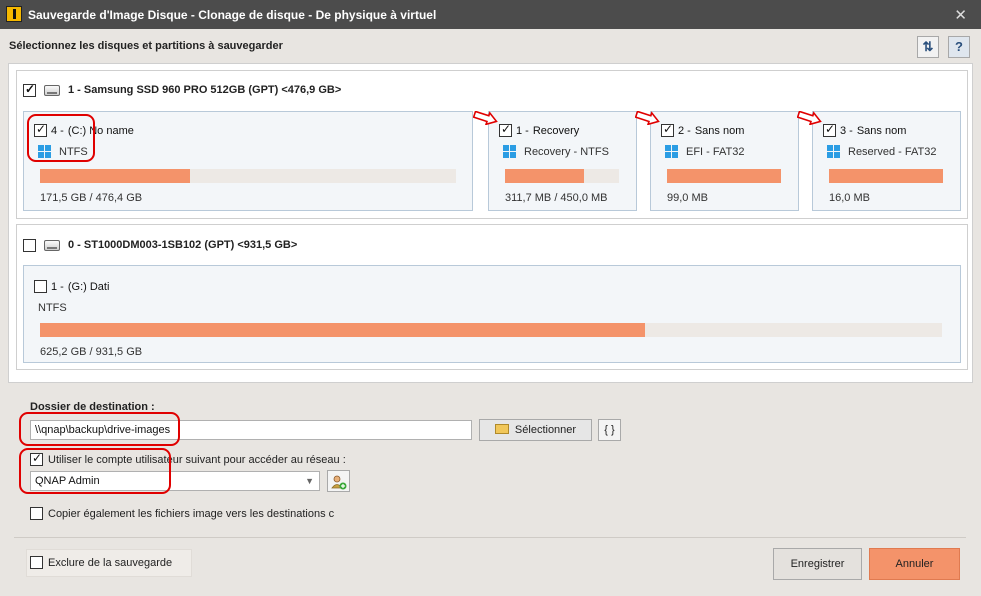 The width and height of the screenshot is (981, 596). Describe the element at coordinates (892, 152) in the screenshot. I see `partition-fs-label: Reserved - FAT32` at that location.